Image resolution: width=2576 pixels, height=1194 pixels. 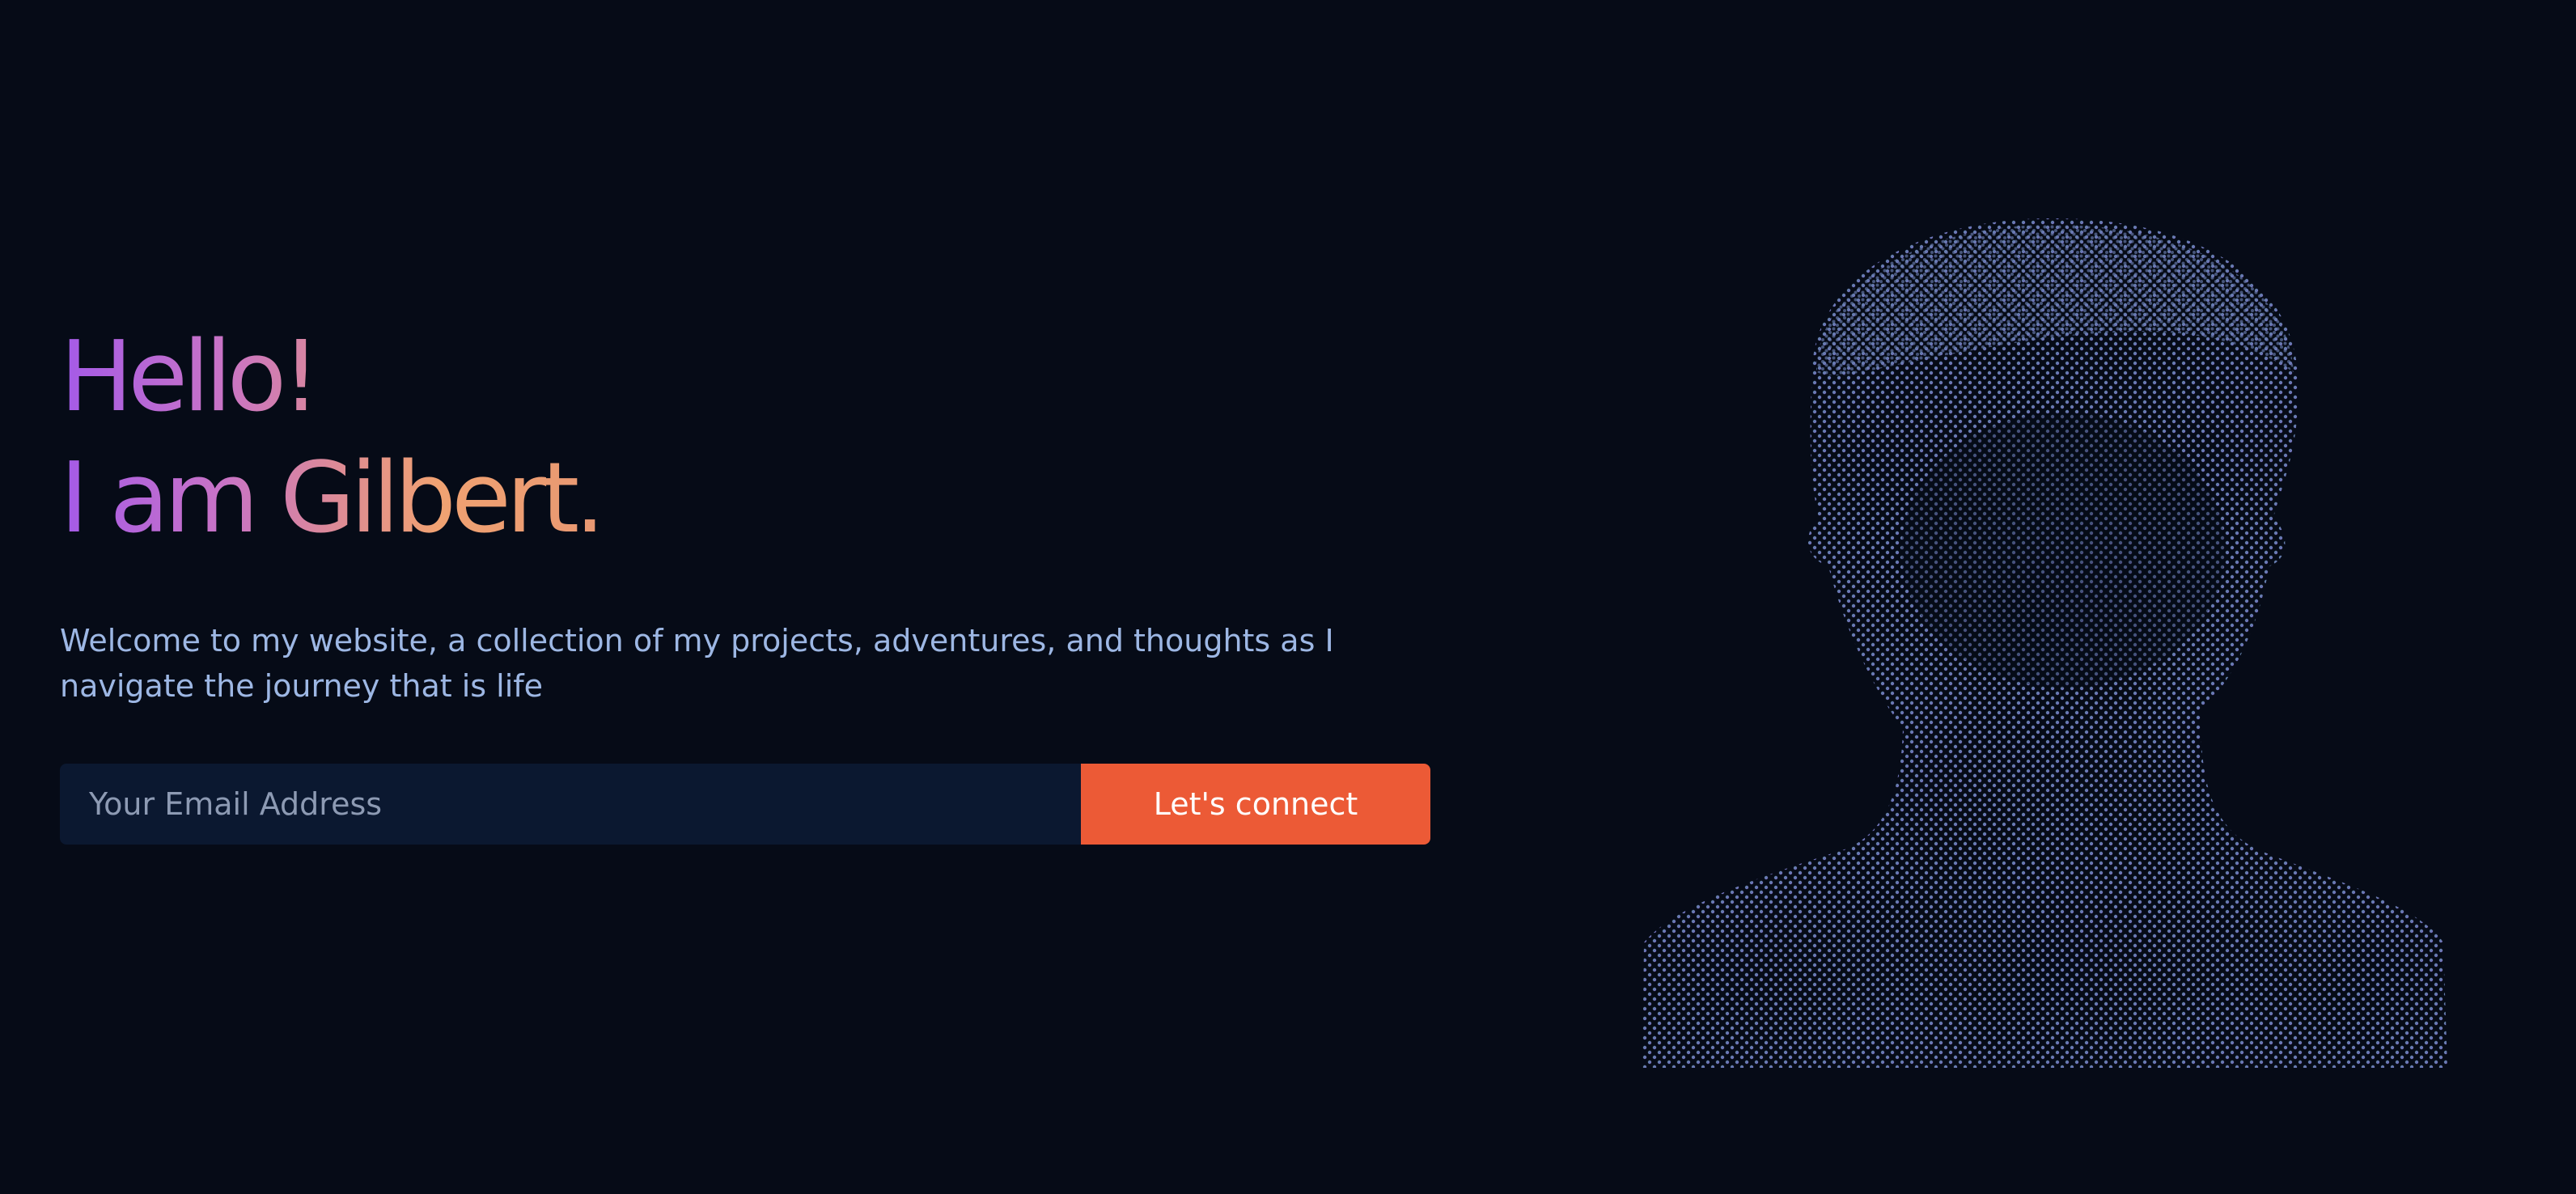 What do you see at coordinates (188, 377) in the screenshot?
I see `greeting-hello: Hello!` at bounding box center [188, 377].